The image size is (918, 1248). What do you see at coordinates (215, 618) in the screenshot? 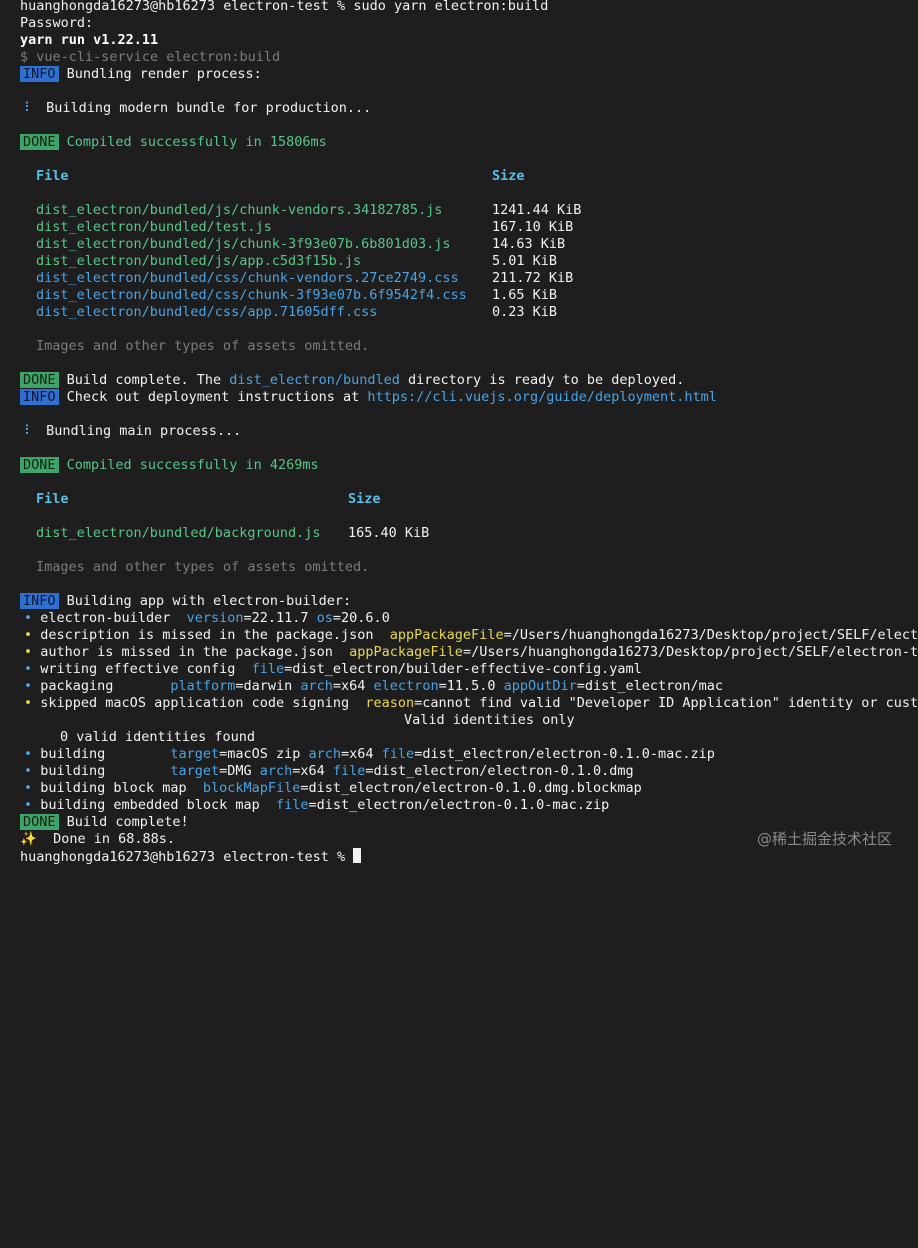
I see `builder-key: version` at bounding box center [215, 618].